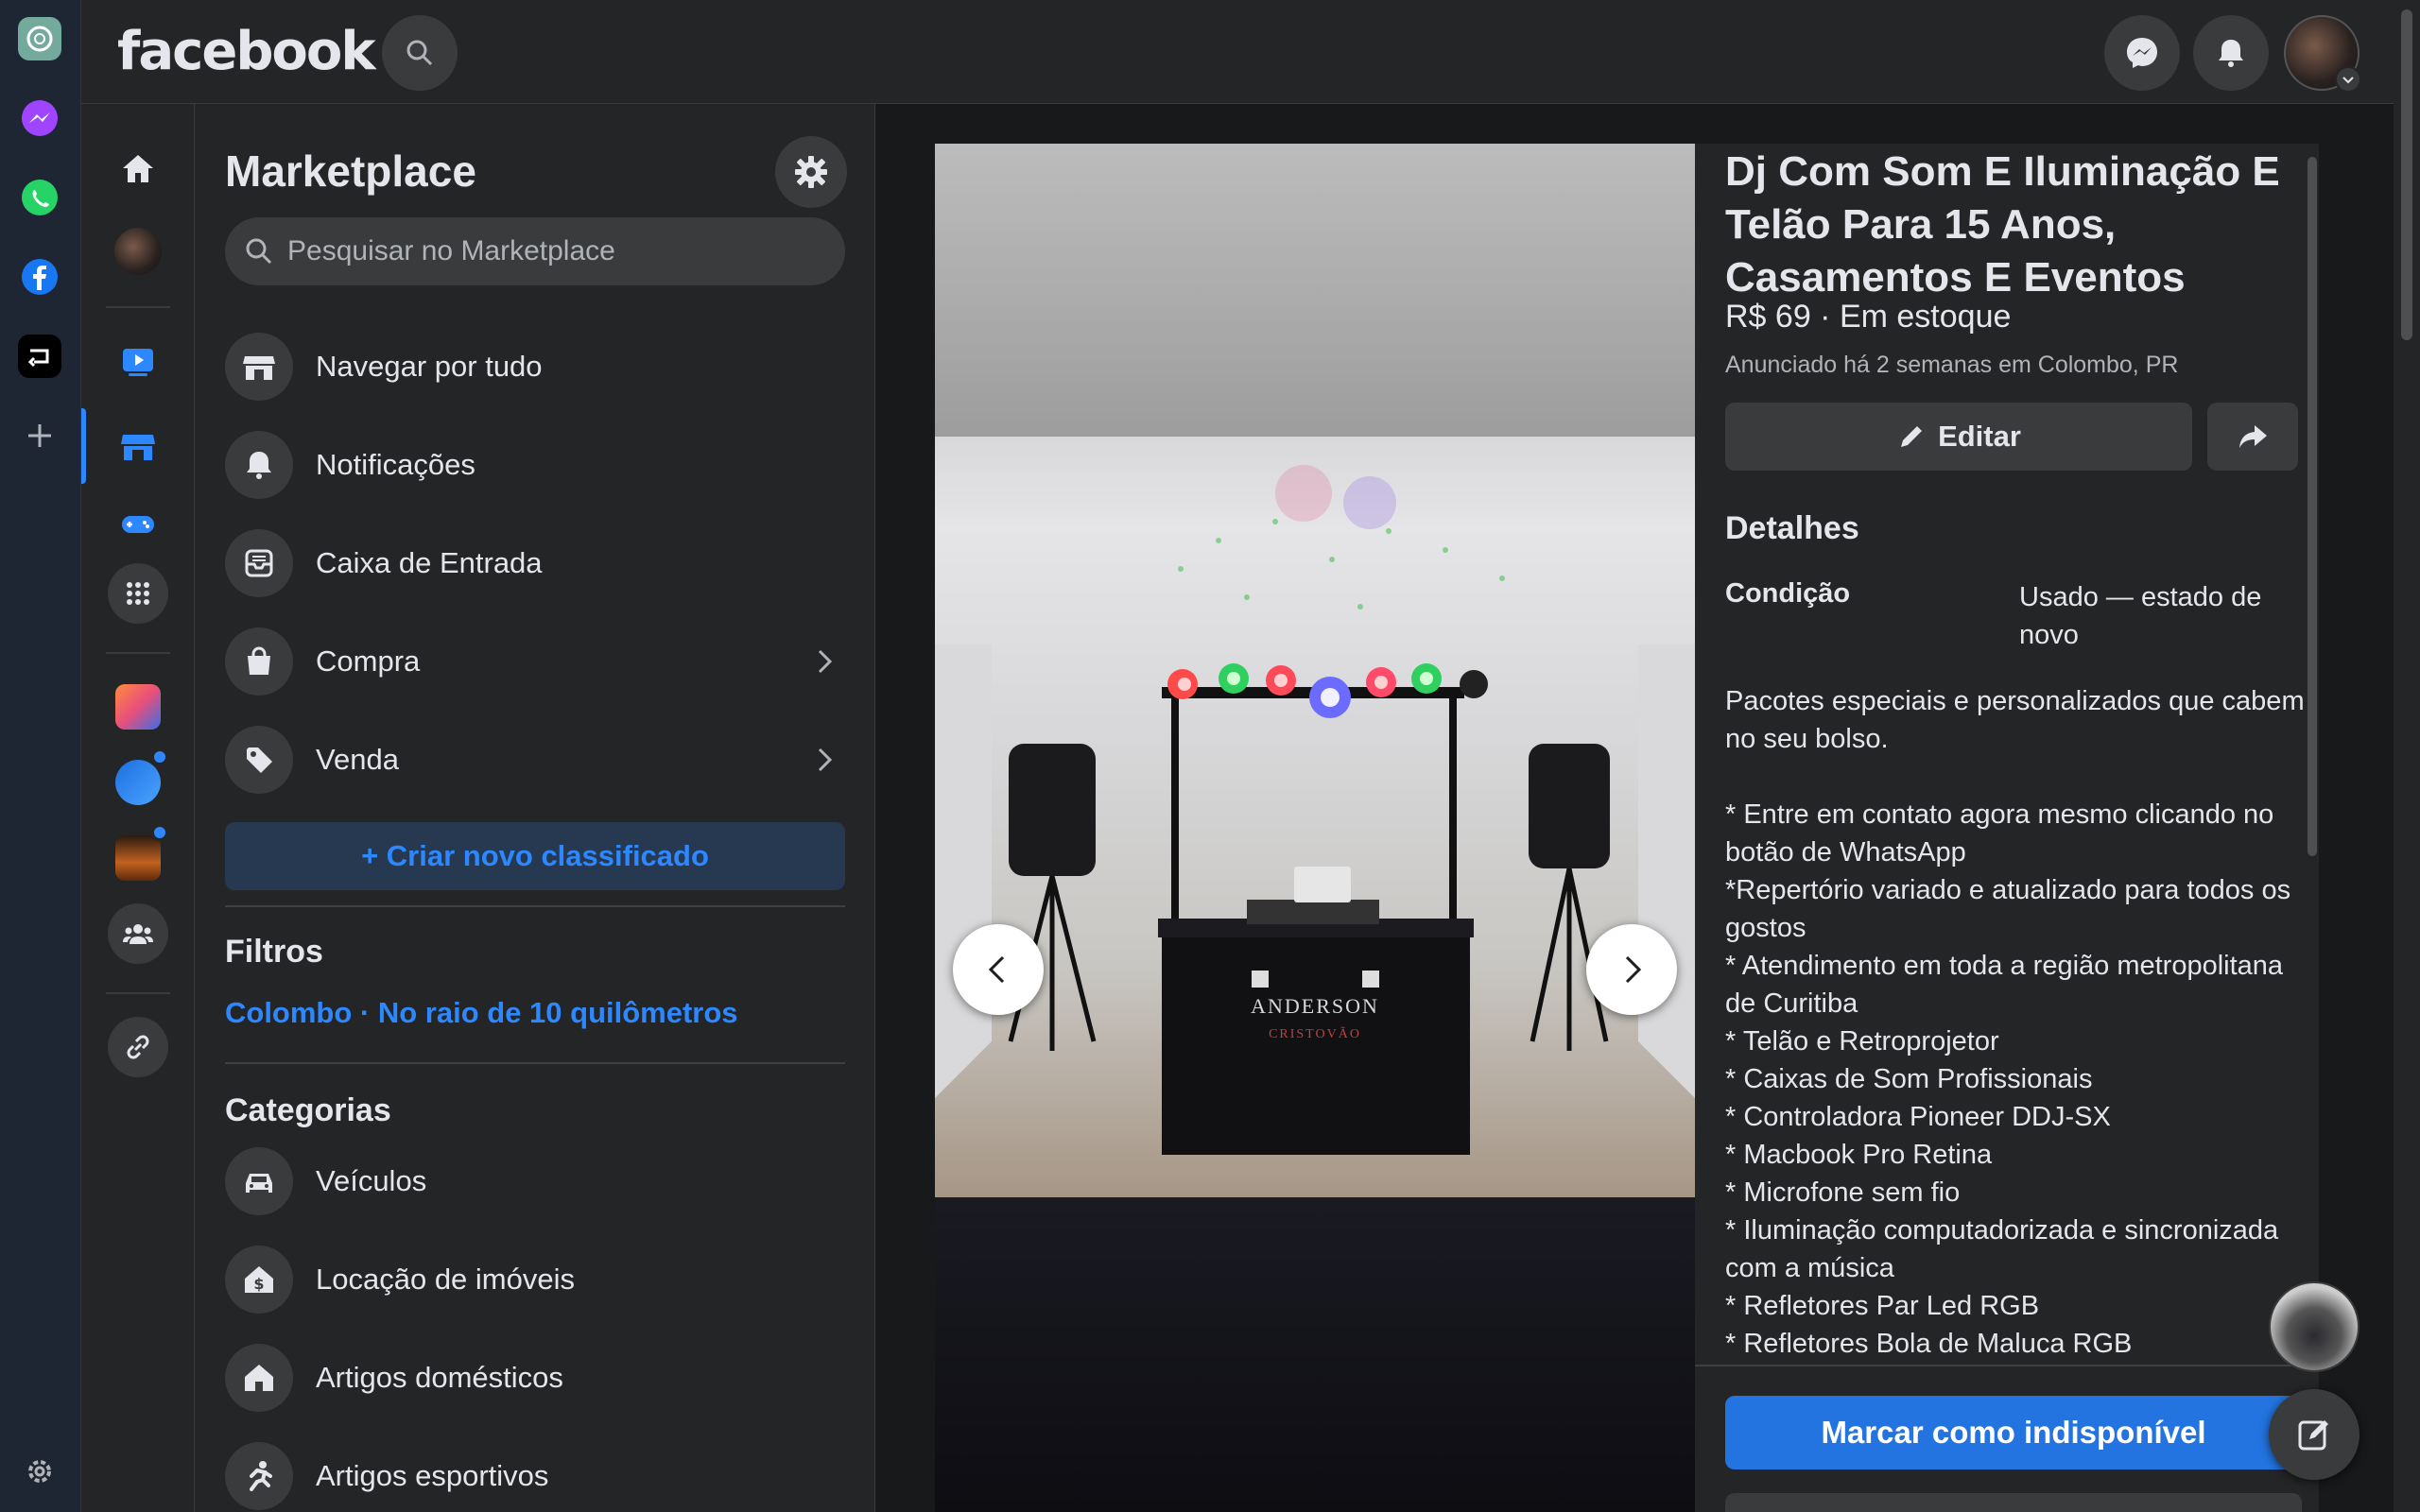 The image size is (2420, 1512). Describe the element at coordinates (2231, 53) in the screenshot. I see `notifications-bell-icon` at that location.